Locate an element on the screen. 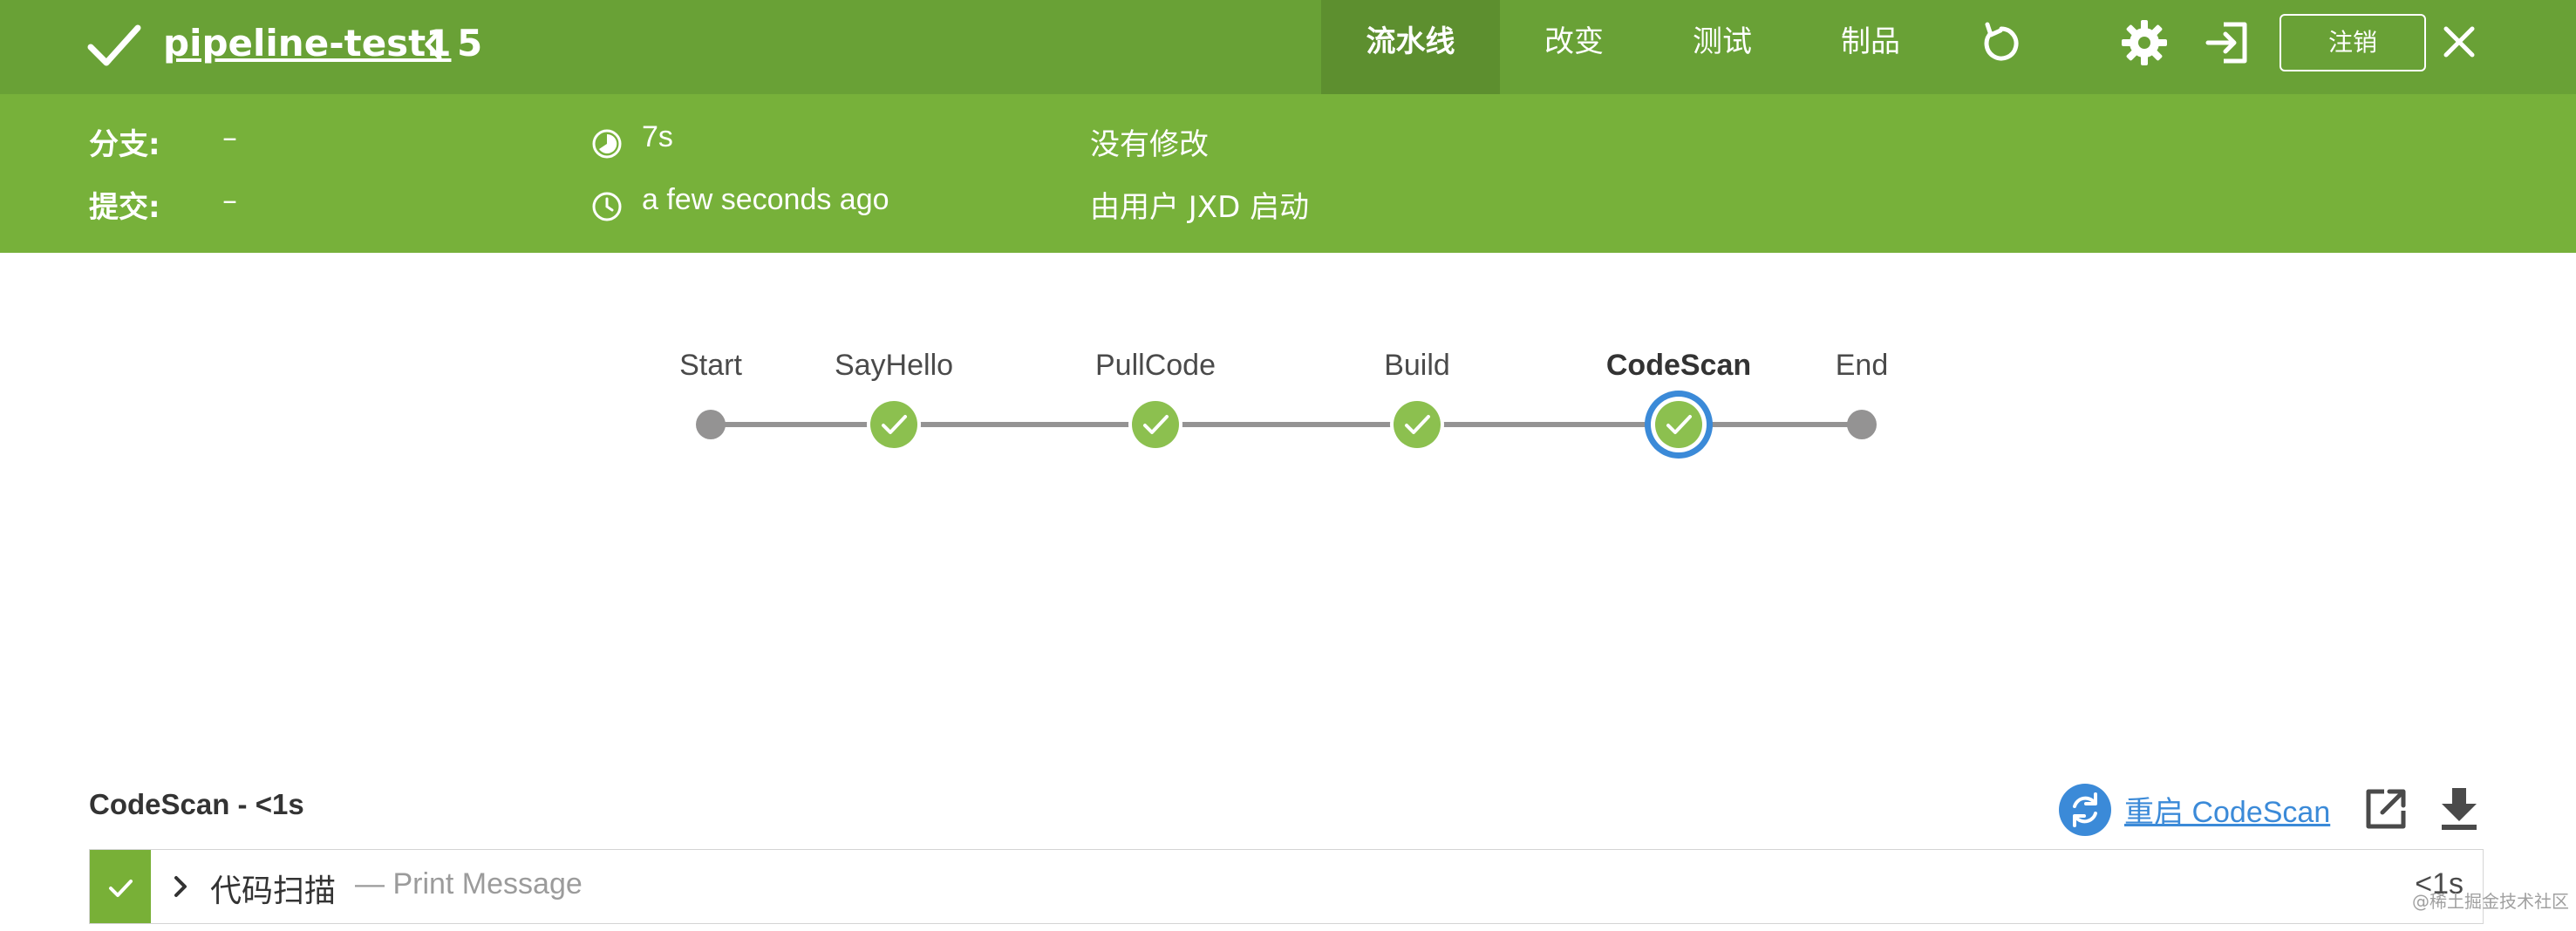 This screenshot has height=931, width=2576. pipeline-name-link: pipeline-test1 is located at coordinates (307, 43).